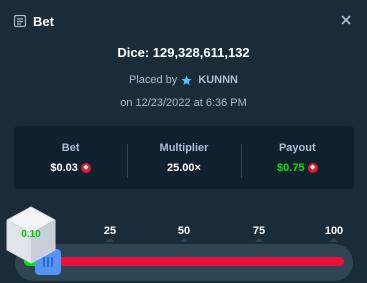 The width and height of the screenshot is (367, 283). What do you see at coordinates (297, 159) in the screenshot?
I see `stat-payout: Payout $0.75 ⬥` at bounding box center [297, 159].